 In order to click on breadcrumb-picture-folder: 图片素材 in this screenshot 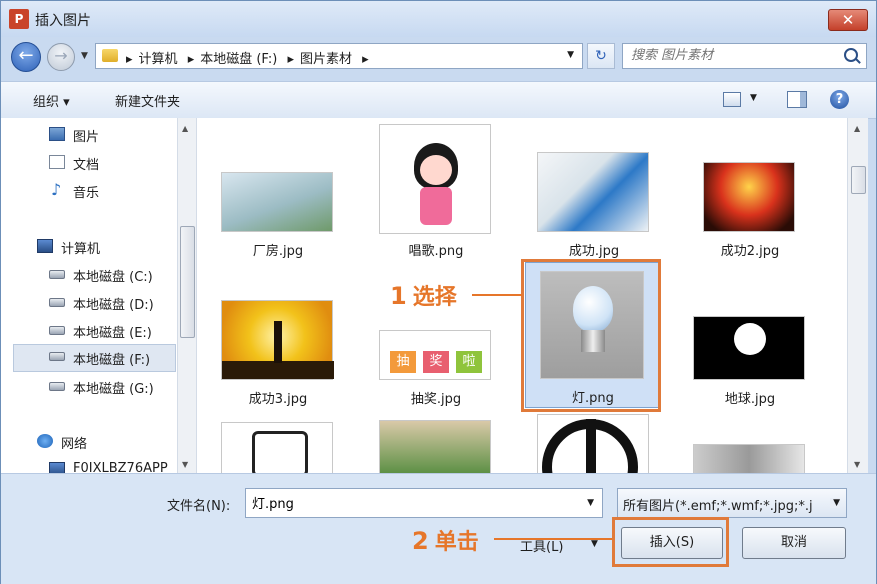, I will do `click(326, 59)`.